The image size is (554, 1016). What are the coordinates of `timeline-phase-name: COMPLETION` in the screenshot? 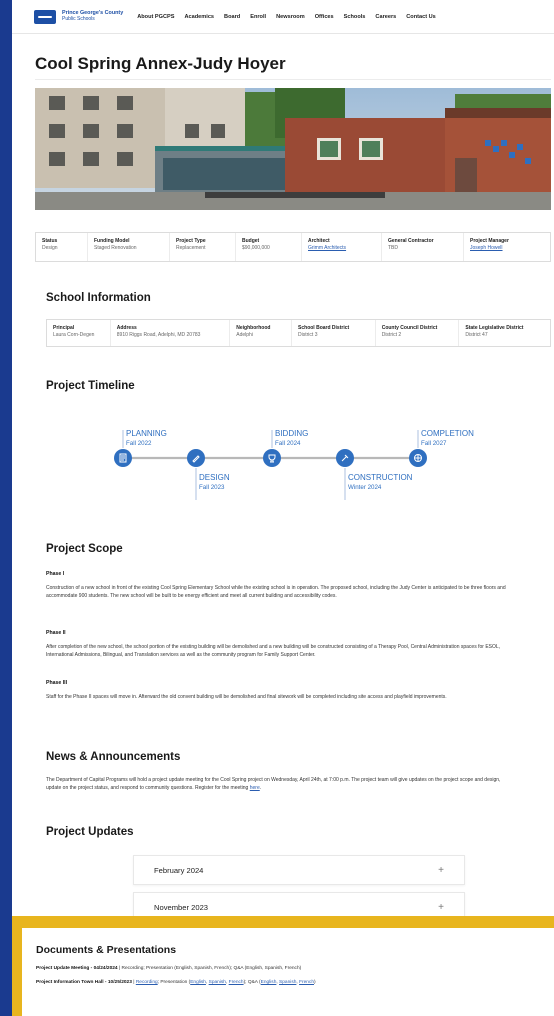 It's located at (447, 433).